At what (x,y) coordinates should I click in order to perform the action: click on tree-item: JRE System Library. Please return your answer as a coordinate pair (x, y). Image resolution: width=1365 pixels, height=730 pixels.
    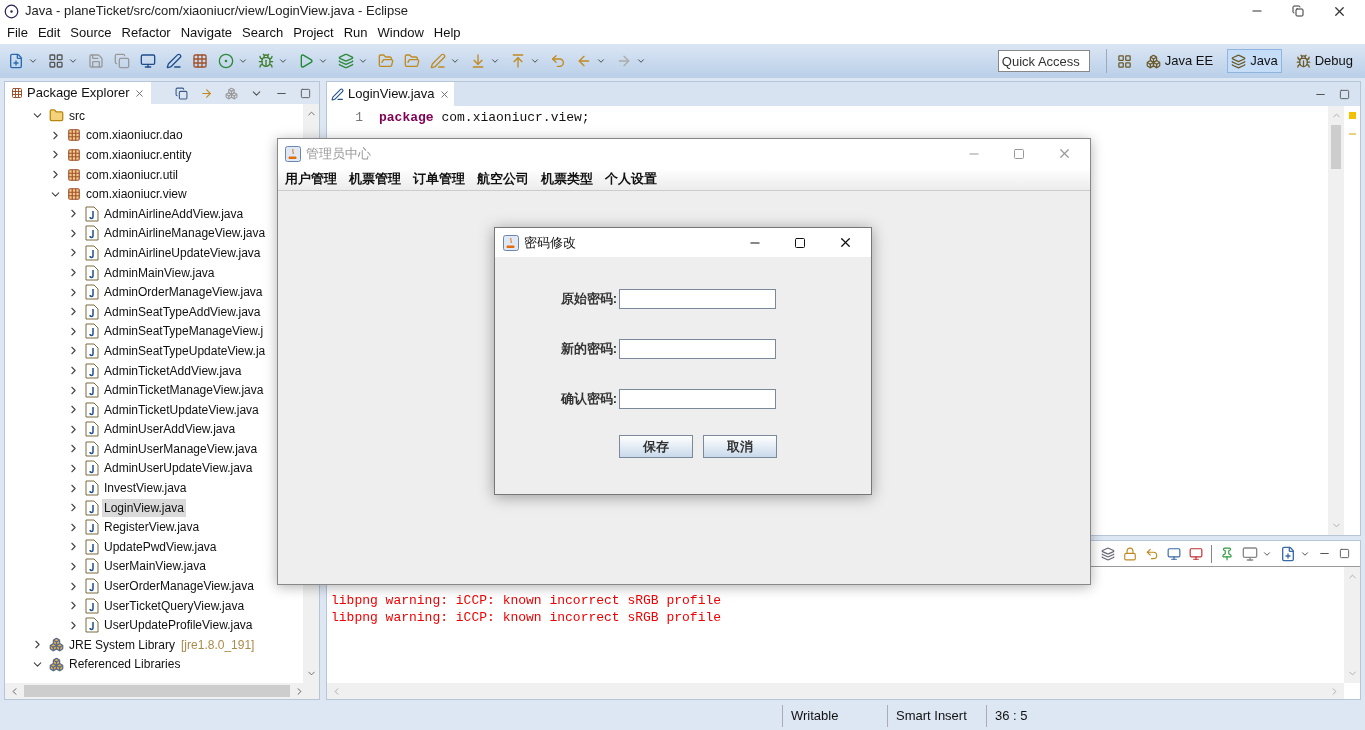
    Looking at the image, I should click on (122, 644).